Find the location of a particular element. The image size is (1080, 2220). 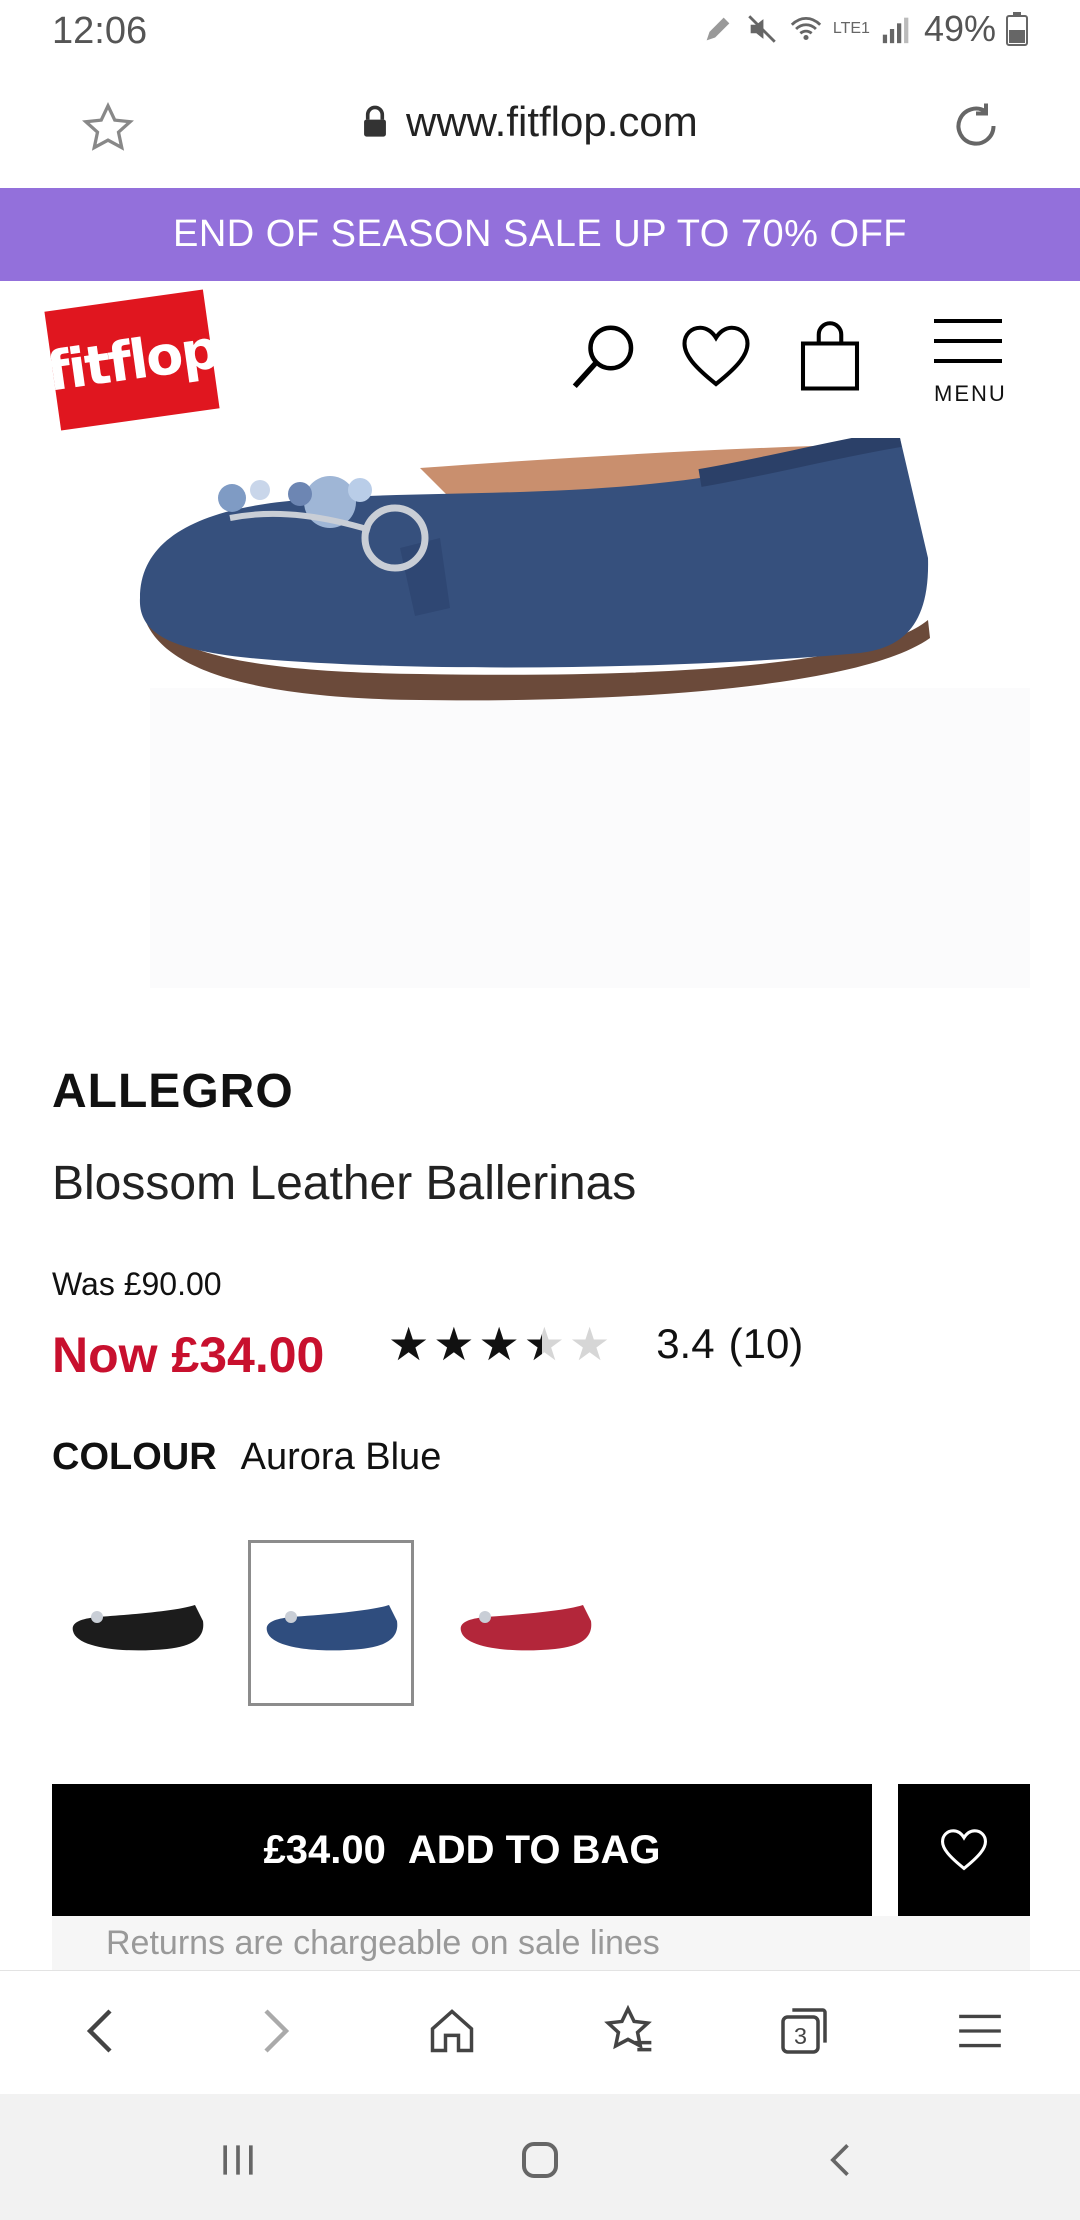

logo-text: fitflop is located at coordinates (132, 360).